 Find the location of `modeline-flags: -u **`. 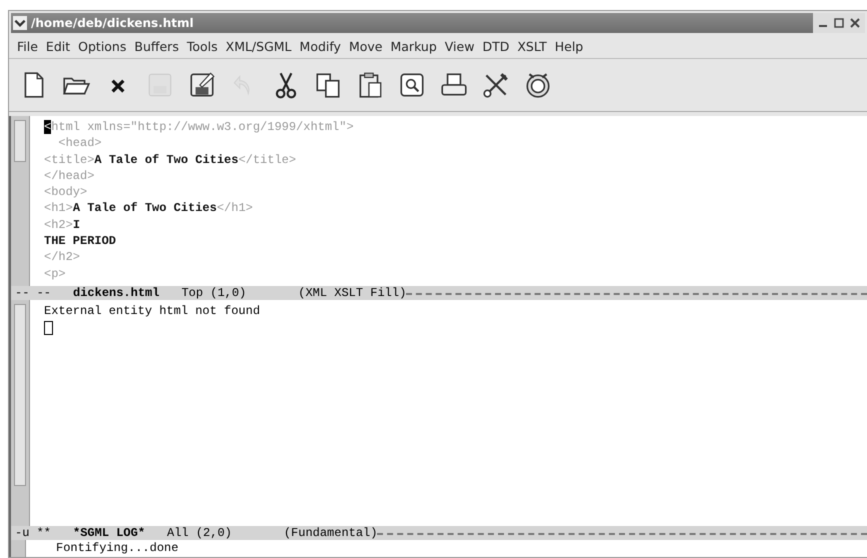

modeline-flags: -u ** is located at coordinates (33, 533).